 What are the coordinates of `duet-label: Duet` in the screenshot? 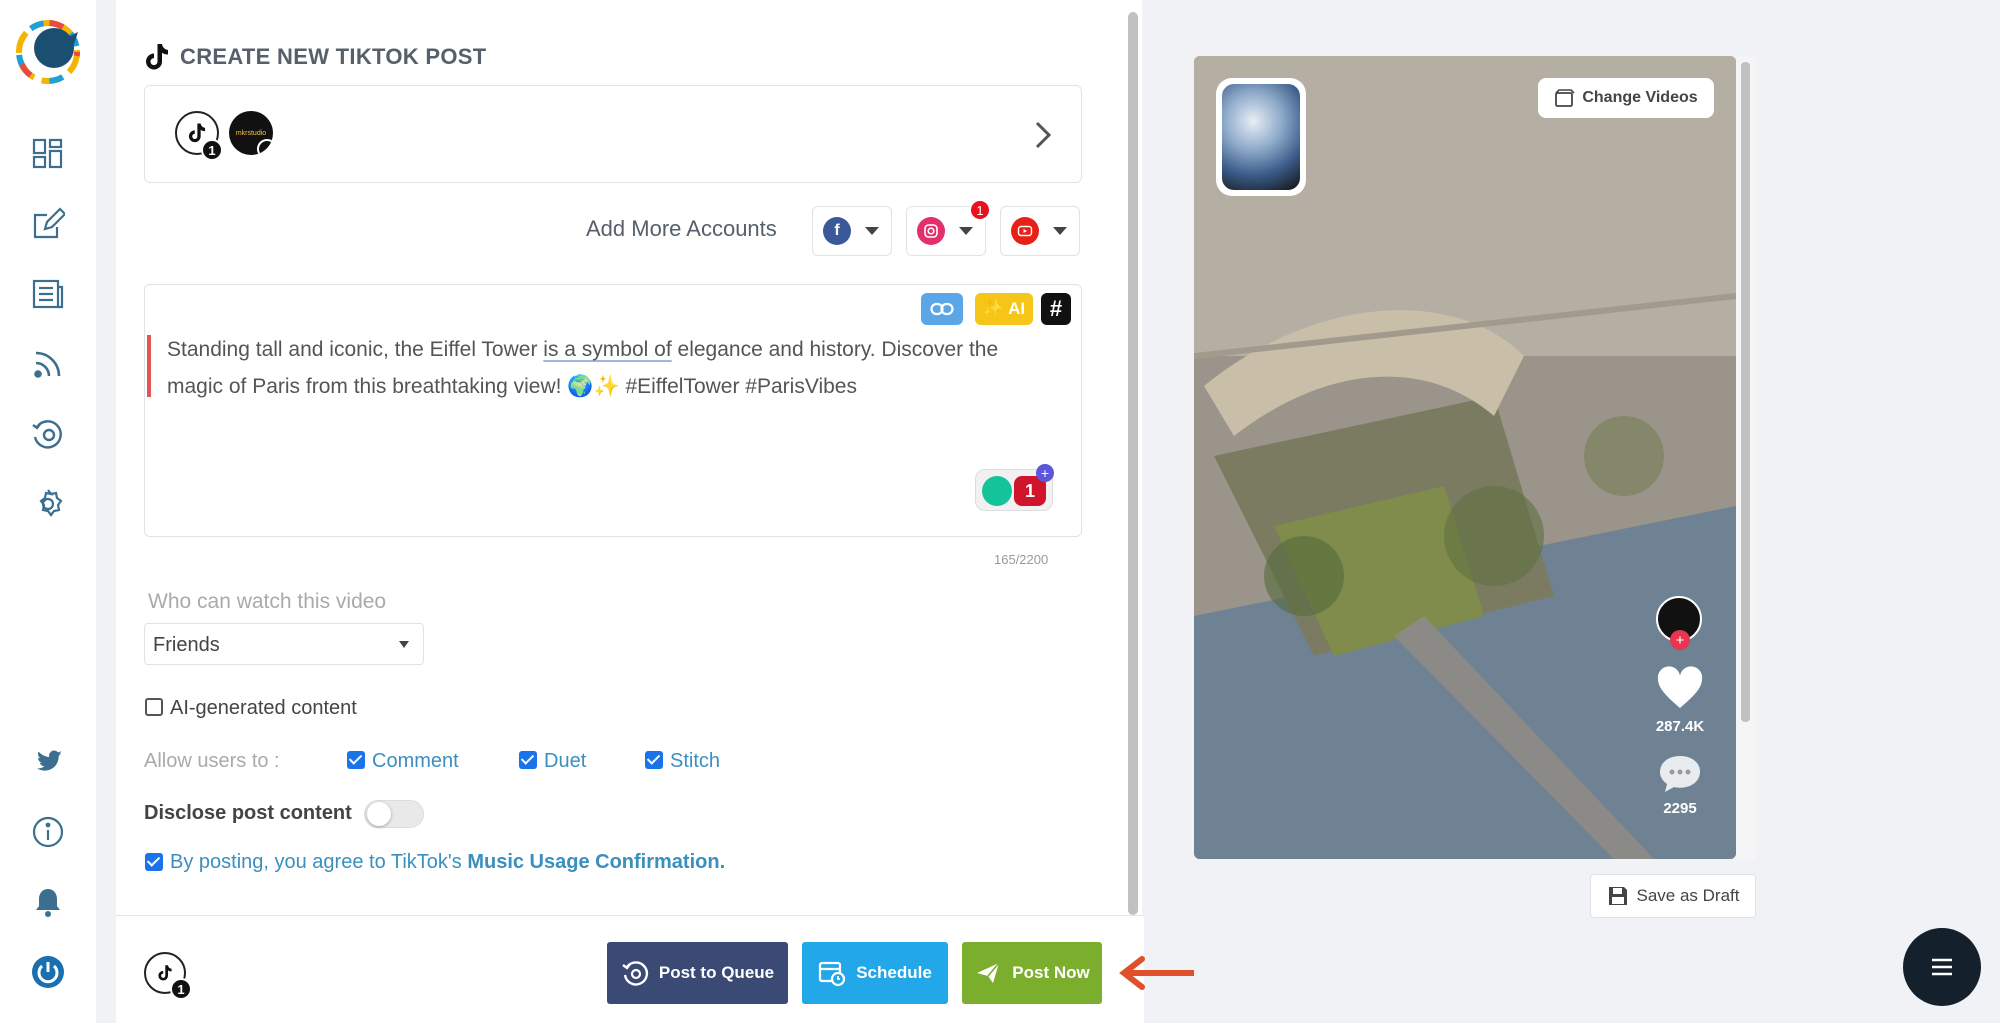 It's located at (565, 761).